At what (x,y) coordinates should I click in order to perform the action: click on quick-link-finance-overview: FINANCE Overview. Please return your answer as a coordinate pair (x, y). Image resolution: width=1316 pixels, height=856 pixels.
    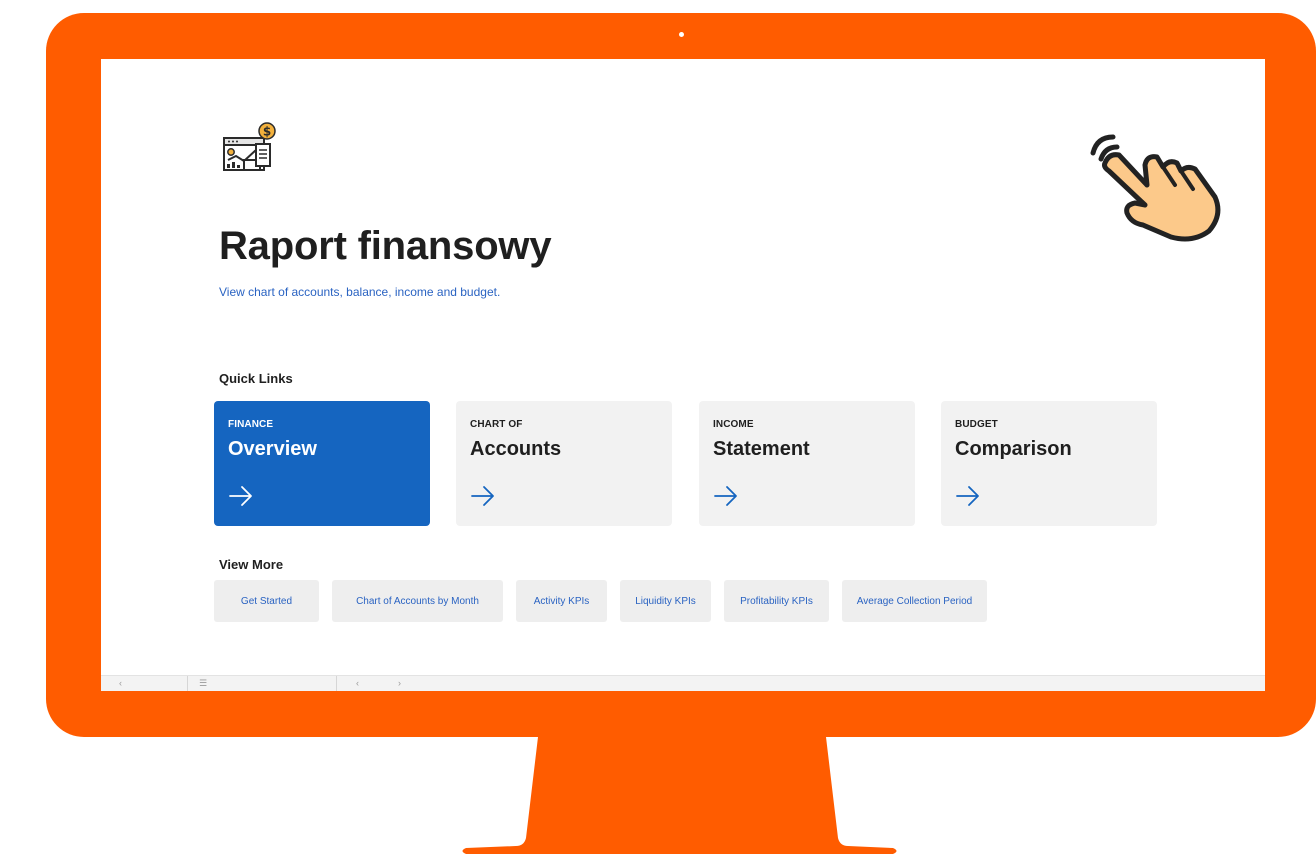
    Looking at the image, I should click on (322, 463).